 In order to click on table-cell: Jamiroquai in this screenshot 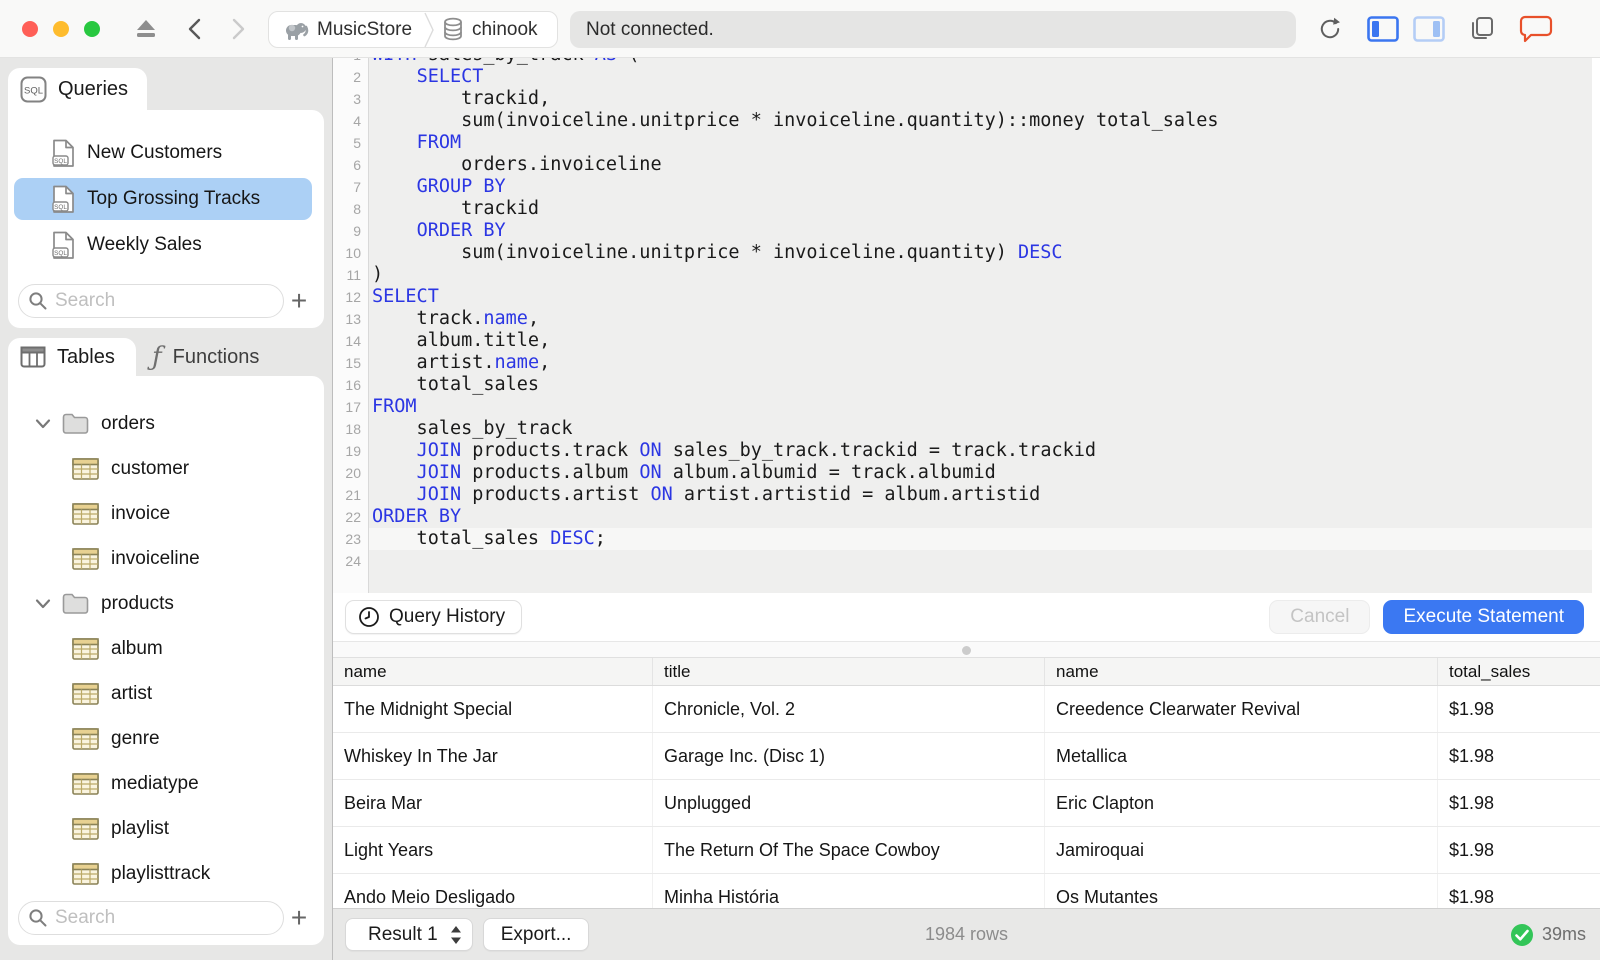, I will do `click(1241, 850)`.